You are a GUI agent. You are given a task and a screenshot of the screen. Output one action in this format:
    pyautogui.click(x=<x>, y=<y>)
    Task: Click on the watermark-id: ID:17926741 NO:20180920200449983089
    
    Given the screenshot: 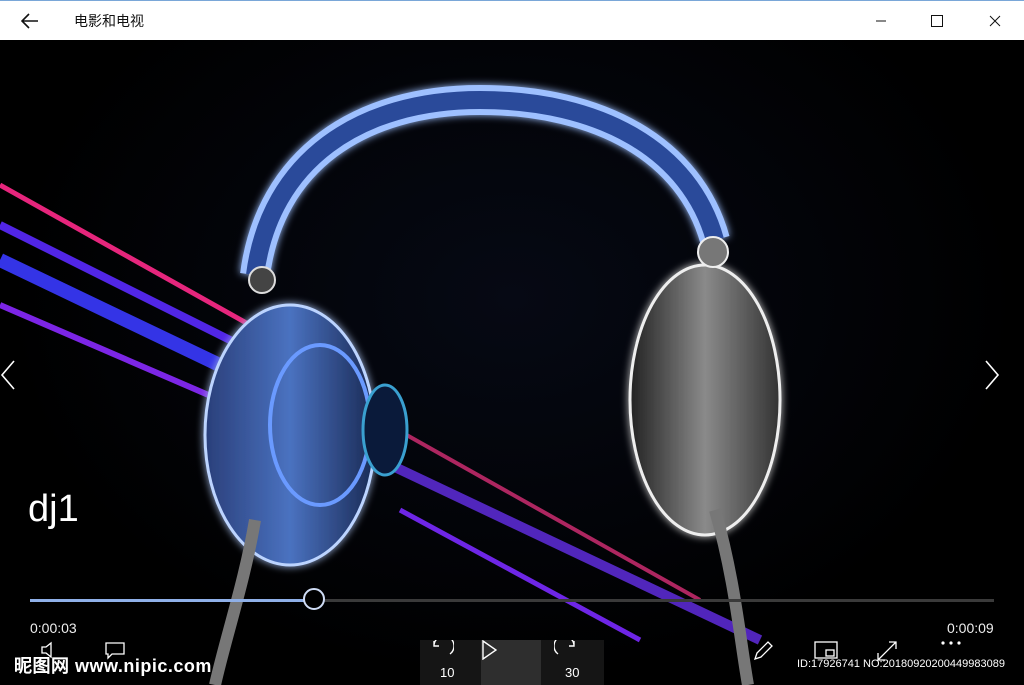 What is the action you would take?
    pyautogui.click(x=901, y=664)
    